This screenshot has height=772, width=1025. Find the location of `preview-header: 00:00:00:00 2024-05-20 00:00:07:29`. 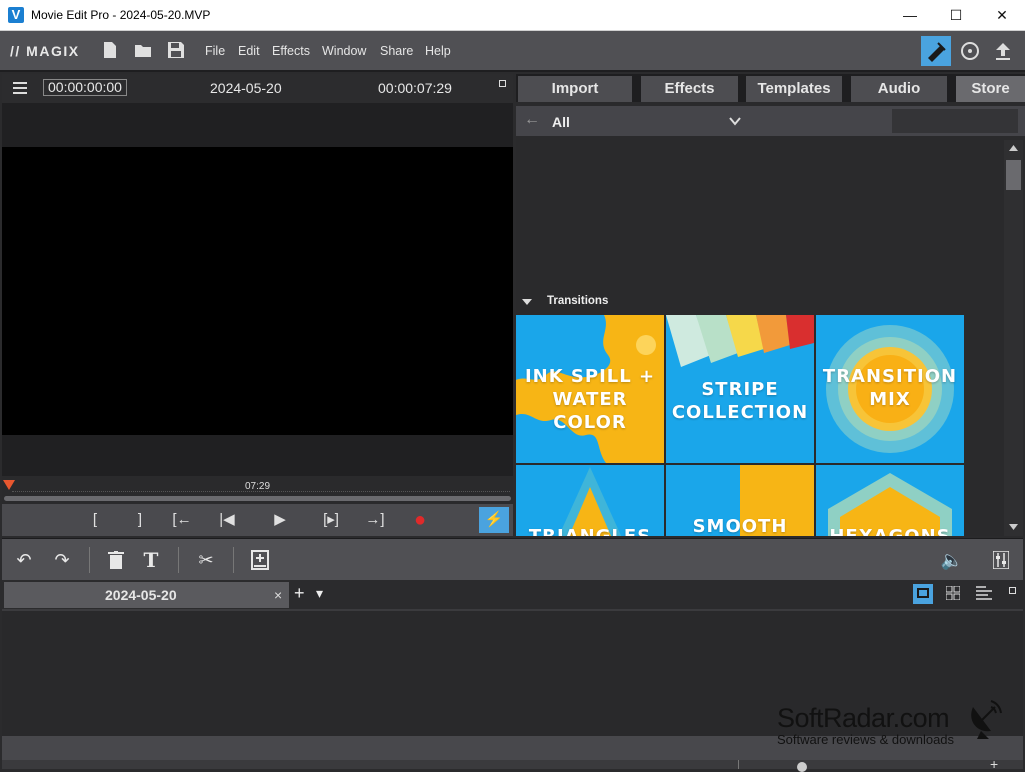

preview-header: 00:00:00:00 2024-05-20 00:00:07:29 is located at coordinates (257, 88).